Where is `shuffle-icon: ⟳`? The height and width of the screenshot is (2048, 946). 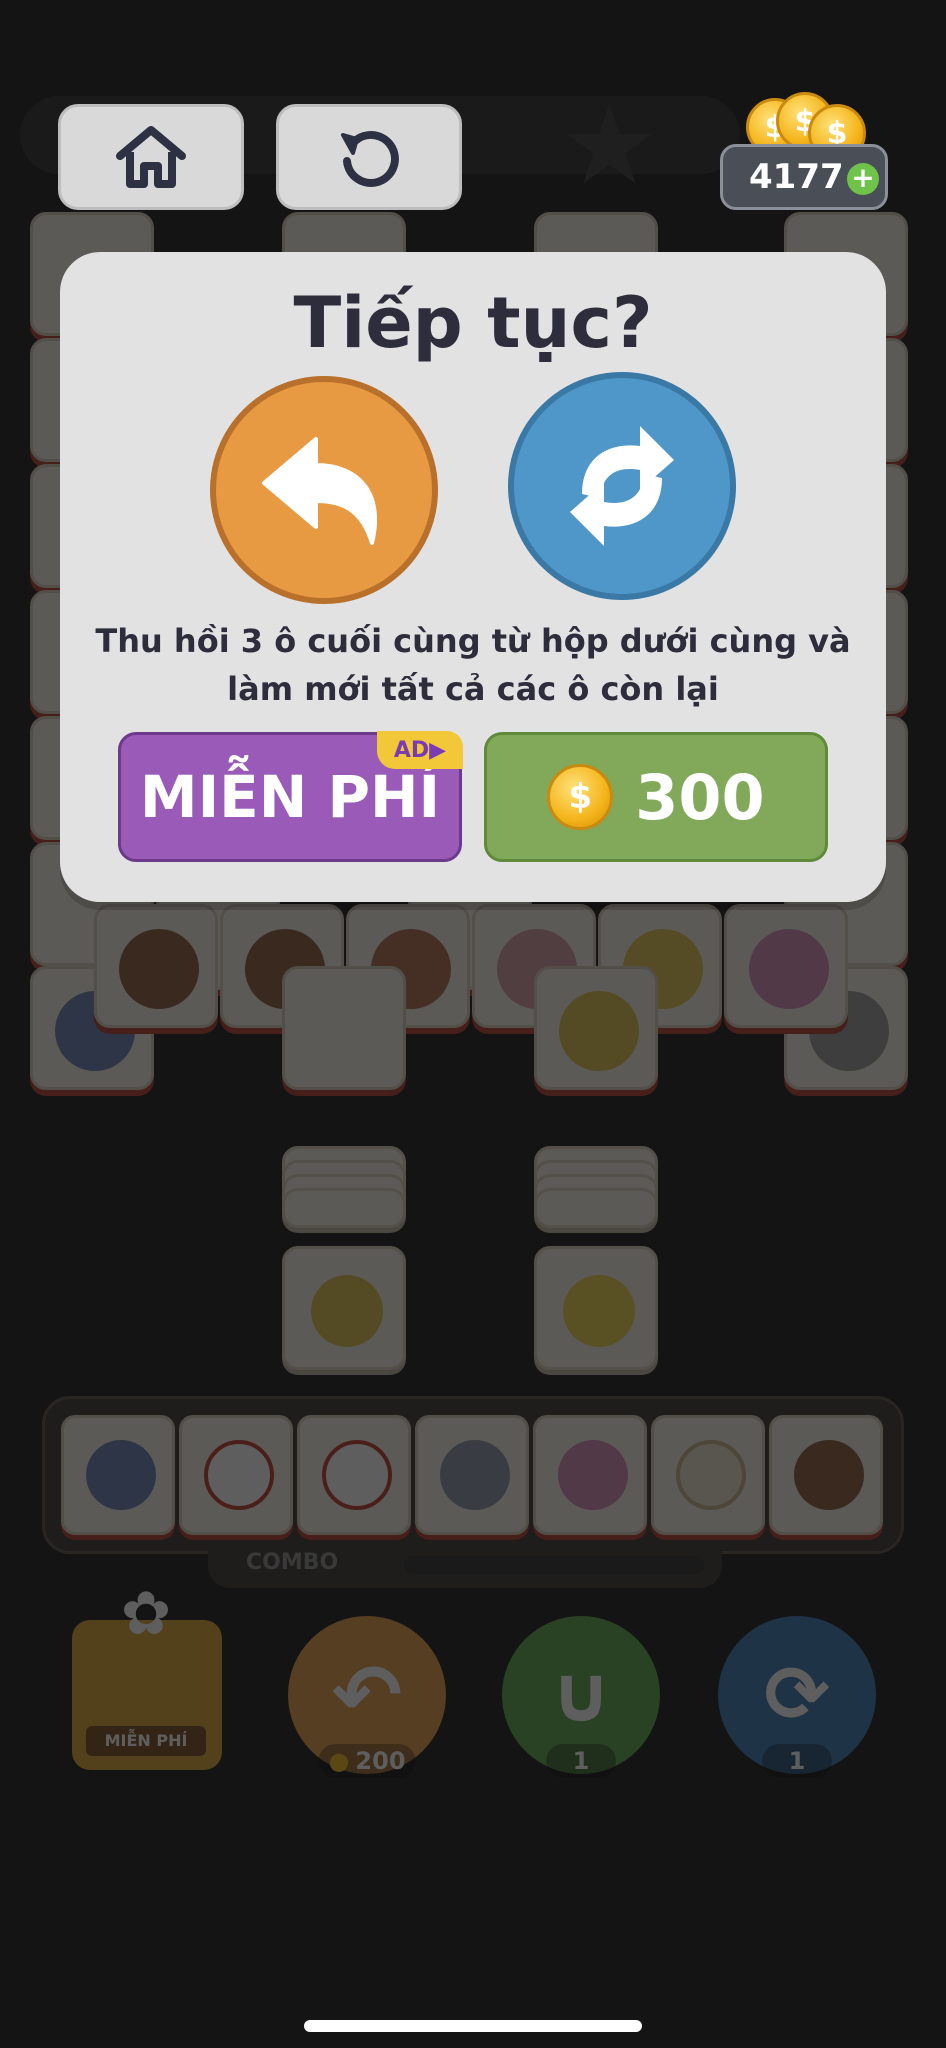
shuffle-icon: ⟳ is located at coordinates (797, 1695).